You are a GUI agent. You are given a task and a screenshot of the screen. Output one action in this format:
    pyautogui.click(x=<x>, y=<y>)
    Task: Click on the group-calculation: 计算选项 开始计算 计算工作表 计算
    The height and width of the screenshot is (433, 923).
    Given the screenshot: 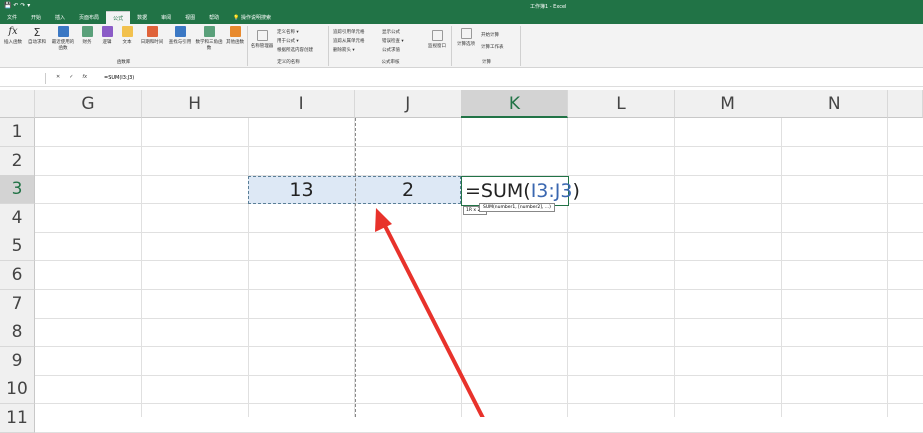 What is the action you would take?
    pyautogui.click(x=487, y=46)
    